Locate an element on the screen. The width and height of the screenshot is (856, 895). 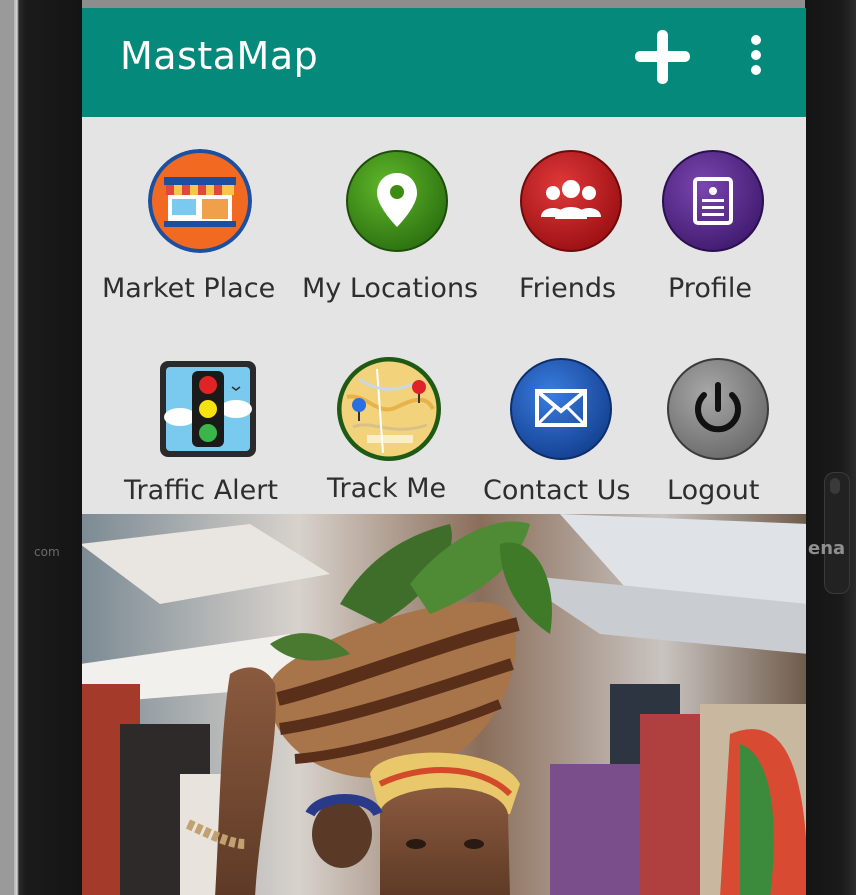
envelope-icon is located at coordinates (561, 409).